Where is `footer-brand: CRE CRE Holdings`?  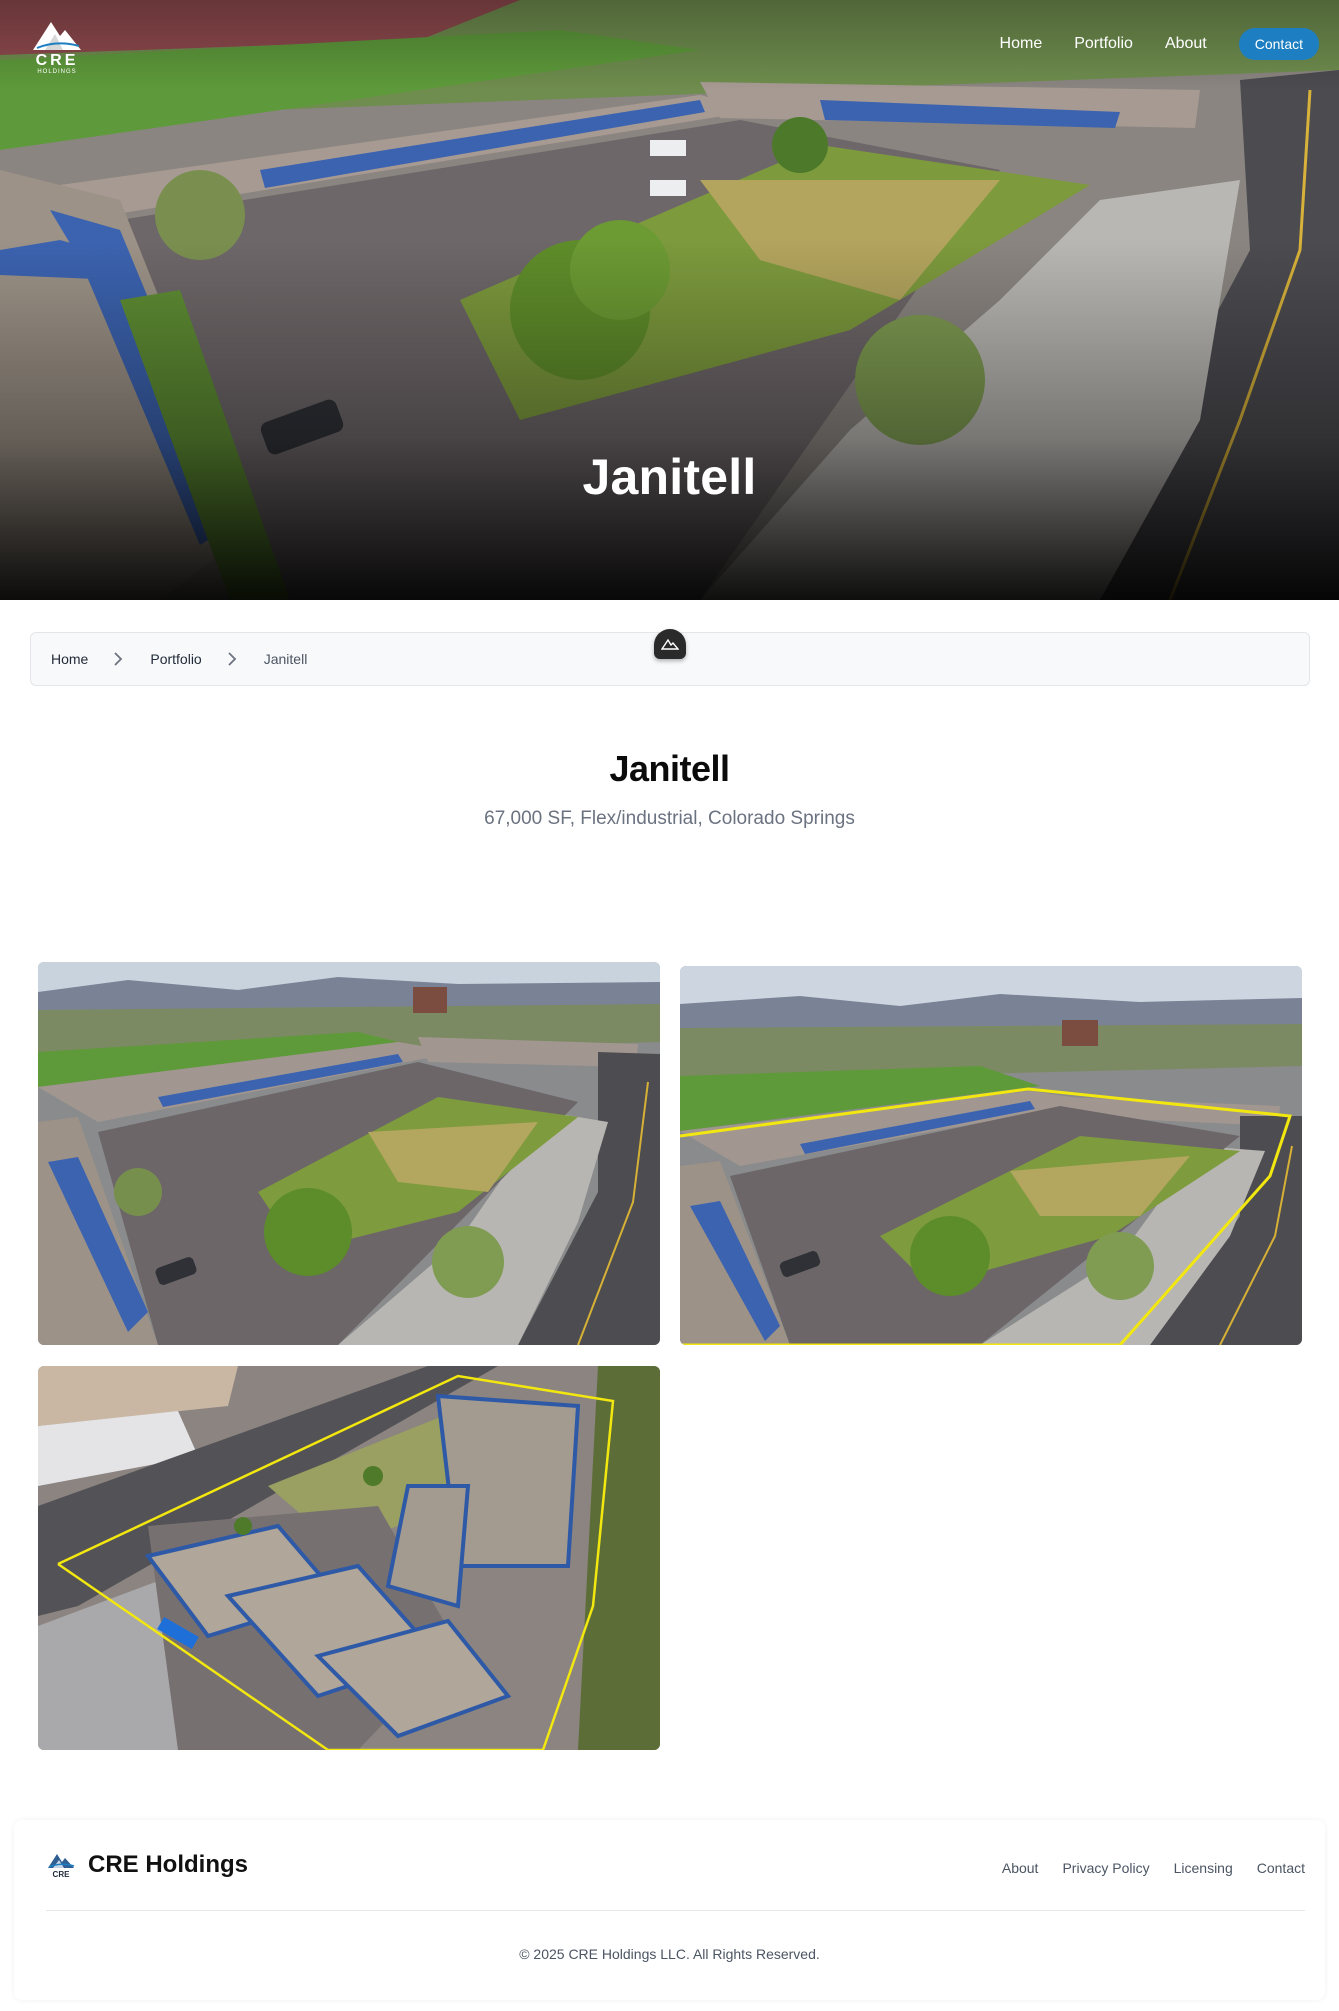 footer-brand: CRE CRE Holdings is located at coordinates (146, 1865).